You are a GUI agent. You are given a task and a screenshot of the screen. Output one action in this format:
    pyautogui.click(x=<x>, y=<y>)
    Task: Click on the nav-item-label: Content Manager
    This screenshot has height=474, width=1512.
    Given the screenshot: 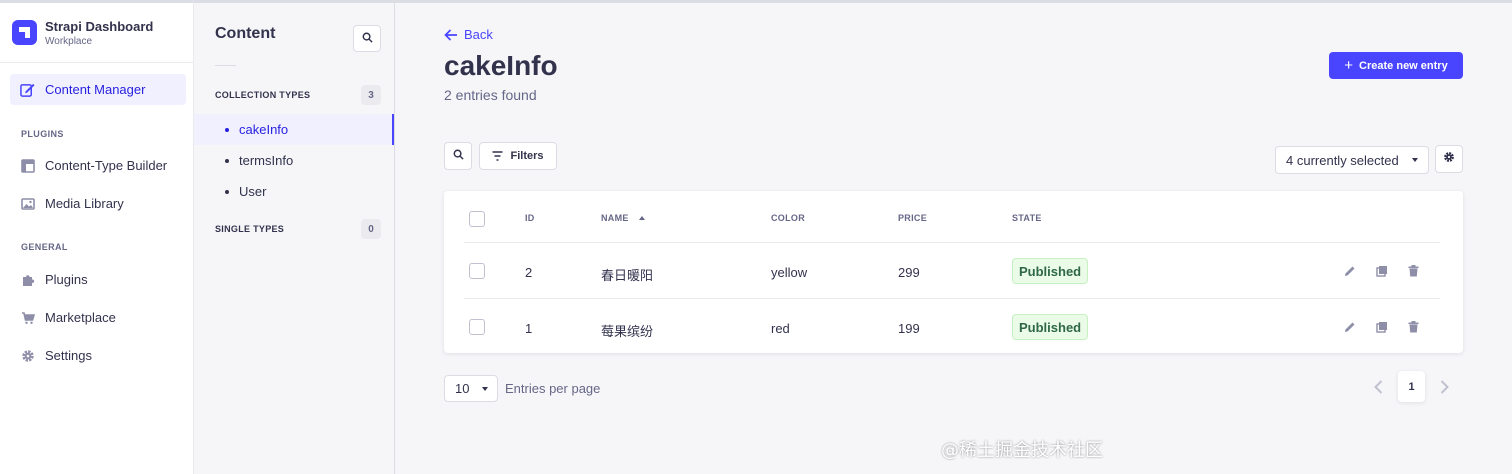 What is the action you would take?
    pyautogui.click(x=95, y=89)
    